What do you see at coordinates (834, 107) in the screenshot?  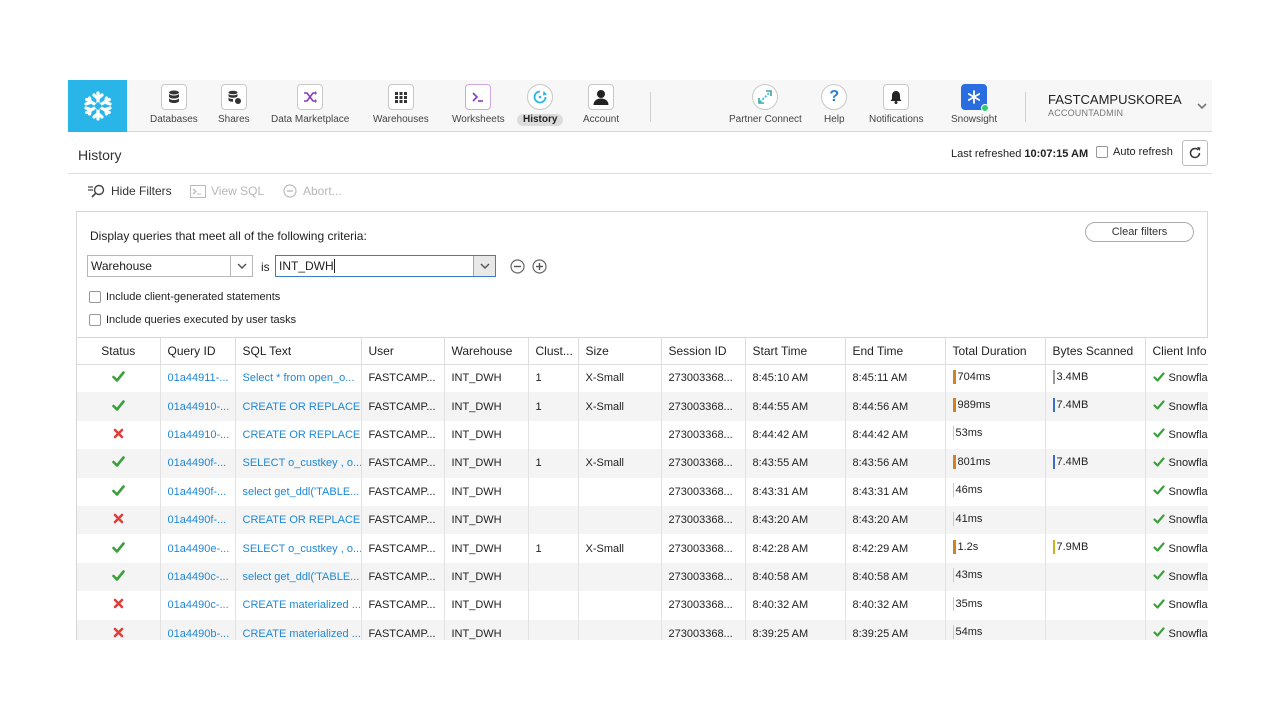 I see `nav-help: ? Help` at bounding box center [834, 107].